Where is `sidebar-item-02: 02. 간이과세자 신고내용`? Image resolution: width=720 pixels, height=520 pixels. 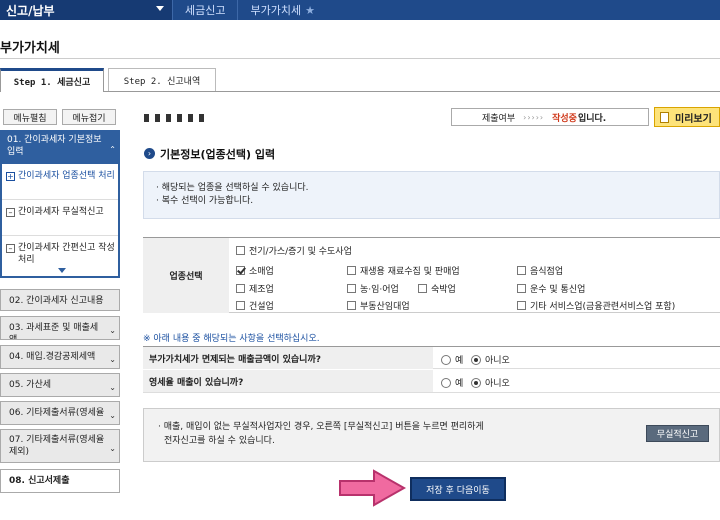 sidebar-item-02: 02. 간이과세자 신고내용 is located at coordinates (60, 300).